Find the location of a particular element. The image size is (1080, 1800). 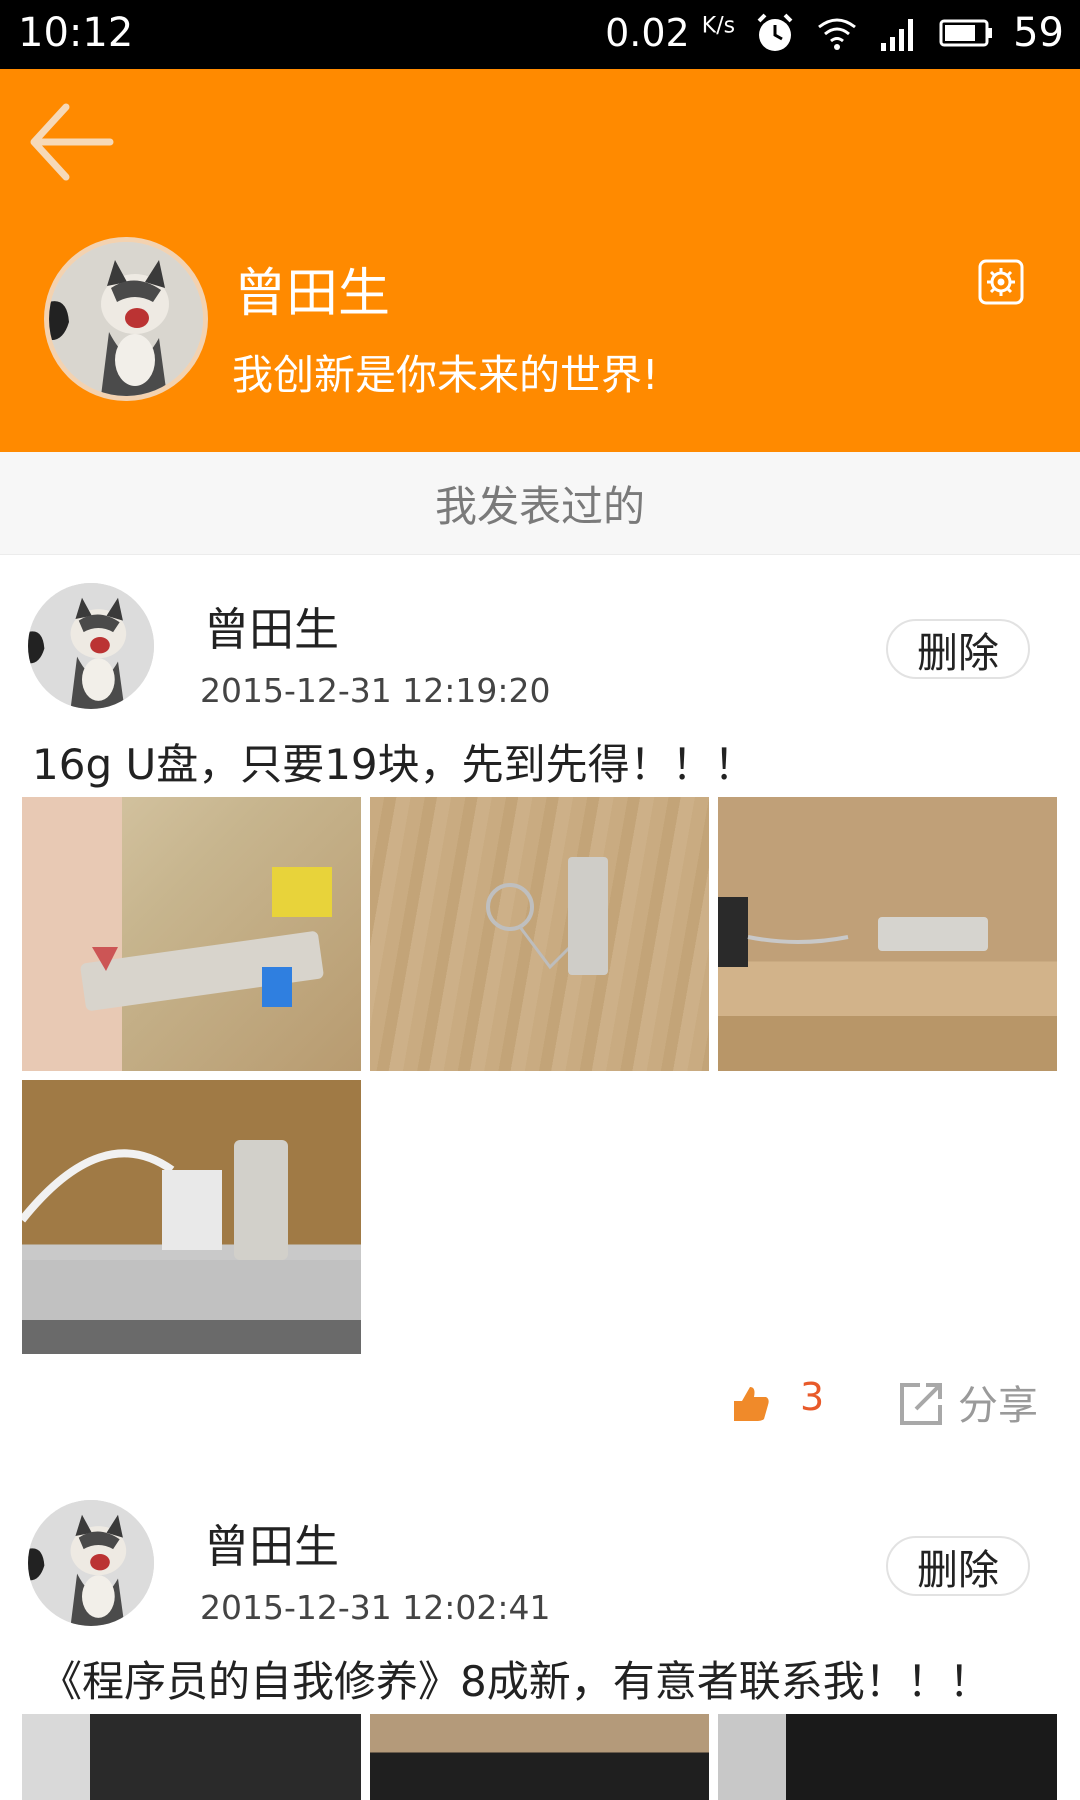

battery-icon is located at coordinates (966, 33).